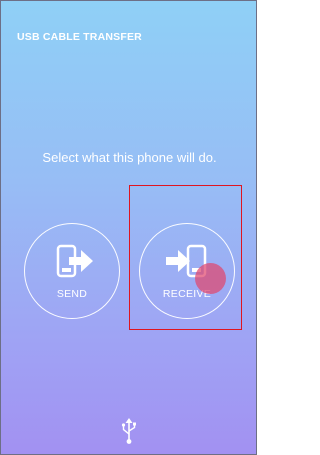 This screenshot has width=320, height=455. What do you see at coordinates (128, 431) in the screenshot?
I see `usb-icon` at bounding box center [128, 431].